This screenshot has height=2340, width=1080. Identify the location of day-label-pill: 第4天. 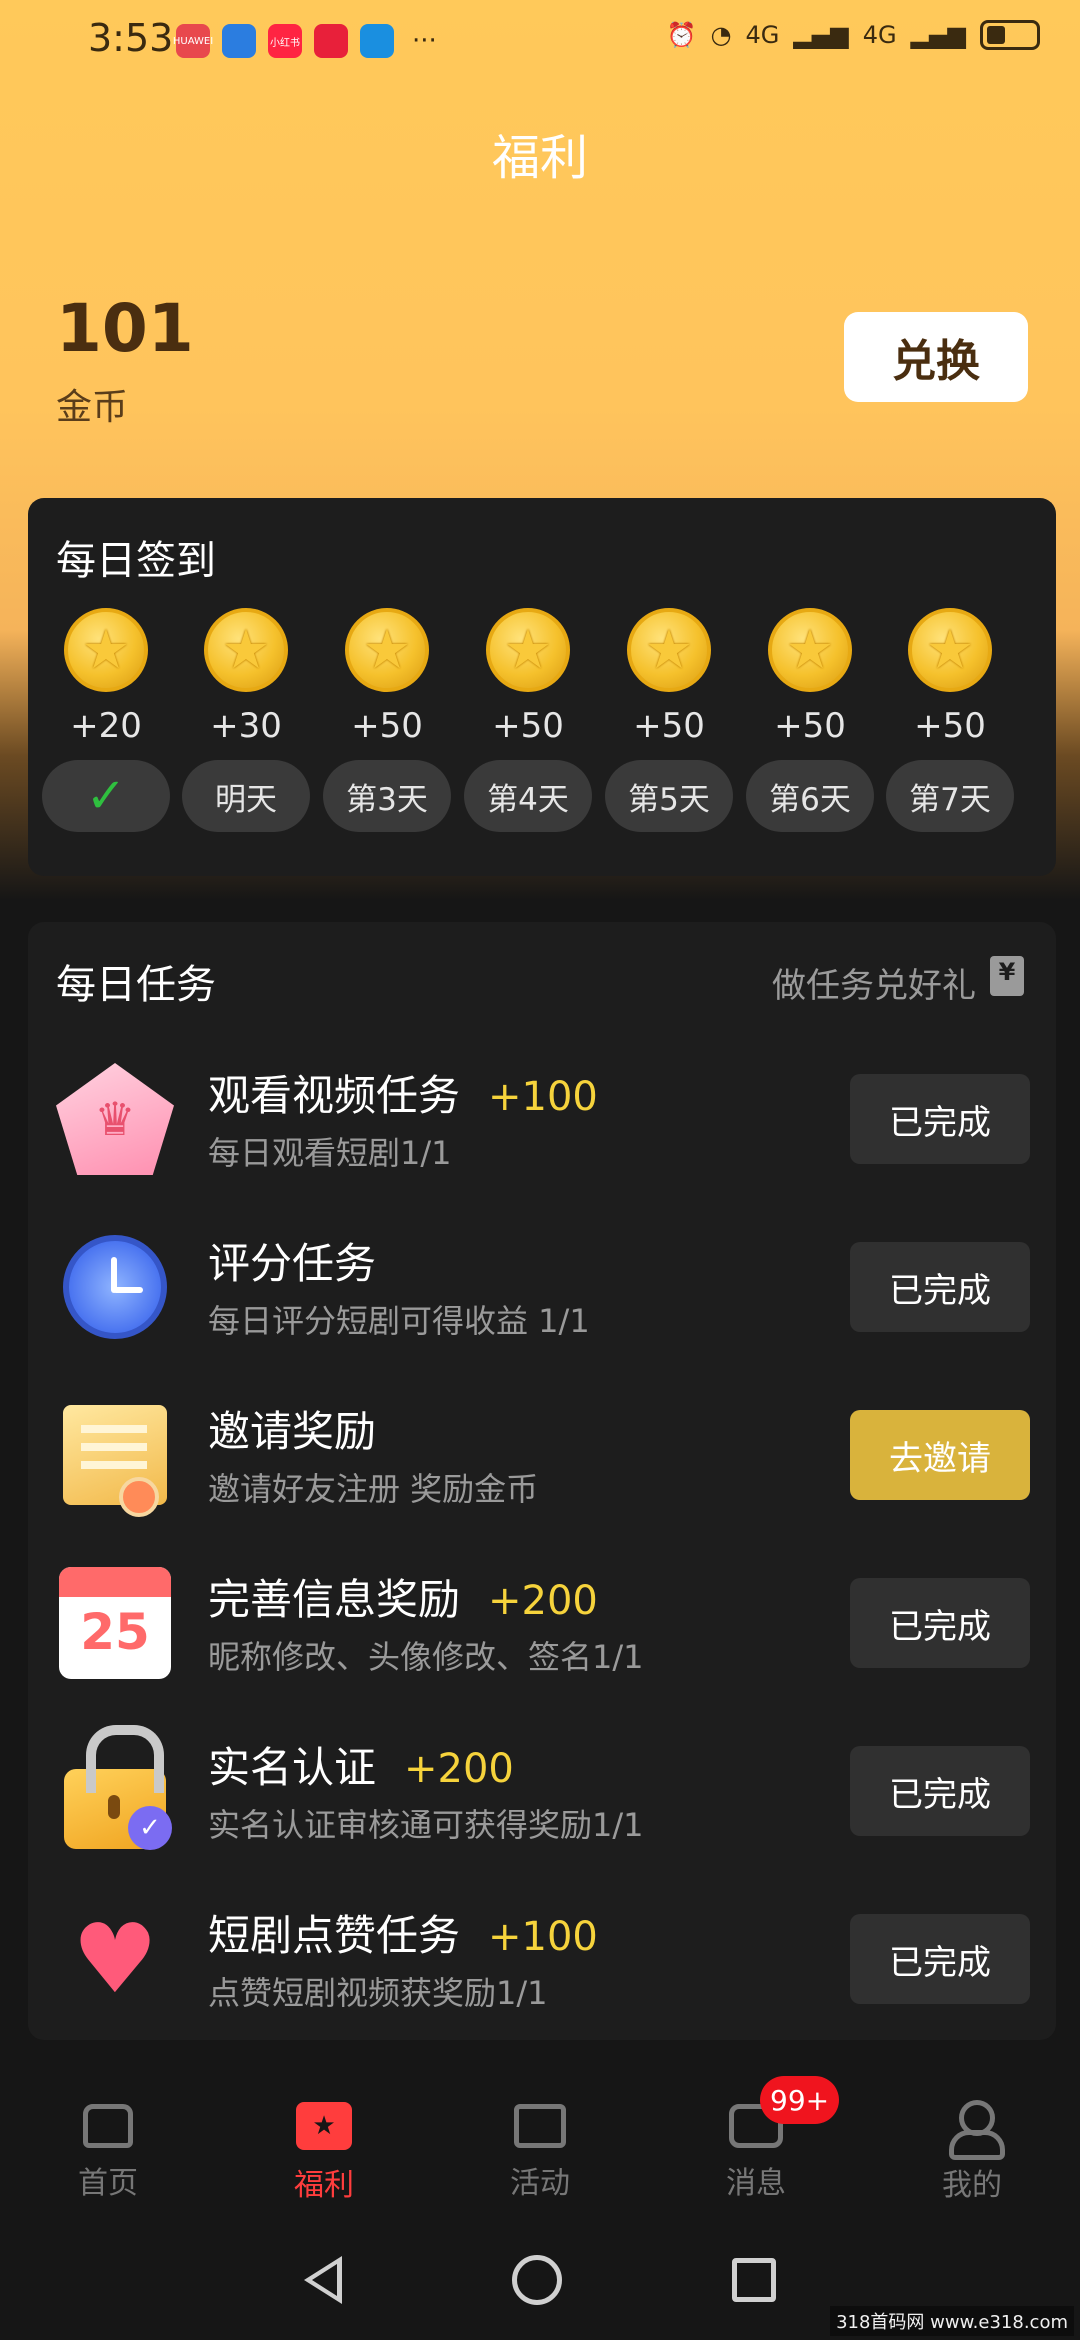
(528, 796).